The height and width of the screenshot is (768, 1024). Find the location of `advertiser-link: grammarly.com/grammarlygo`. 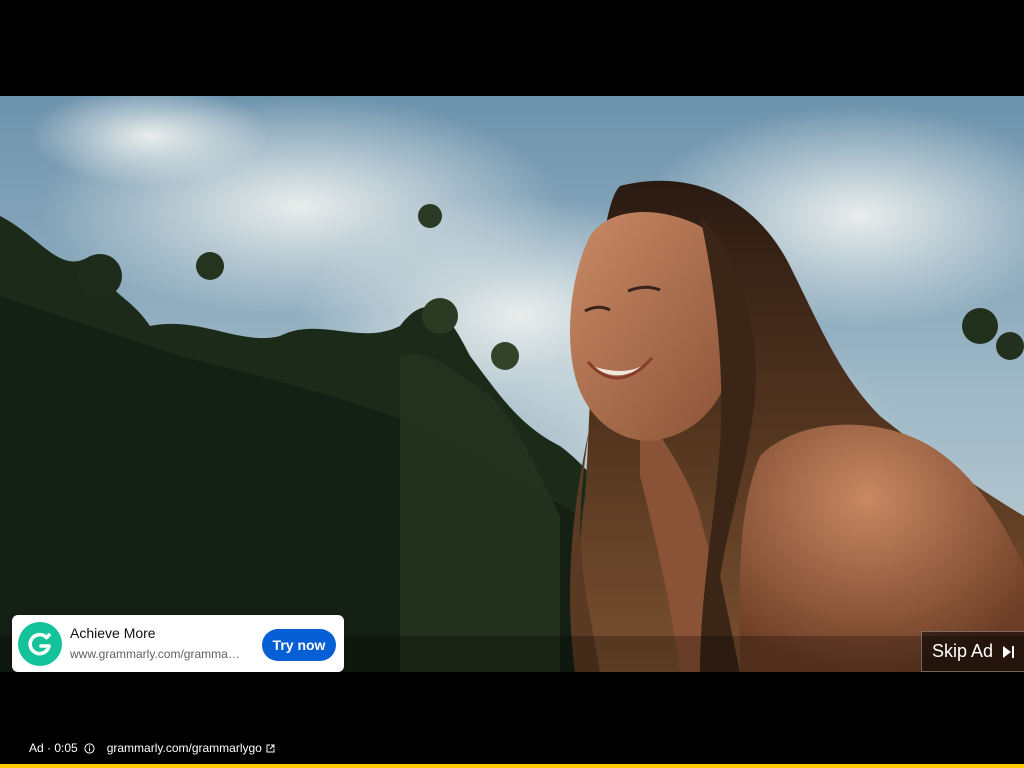

advertiser-link: grammarly.com/grammarlygo is located at coordinates (184, 748).